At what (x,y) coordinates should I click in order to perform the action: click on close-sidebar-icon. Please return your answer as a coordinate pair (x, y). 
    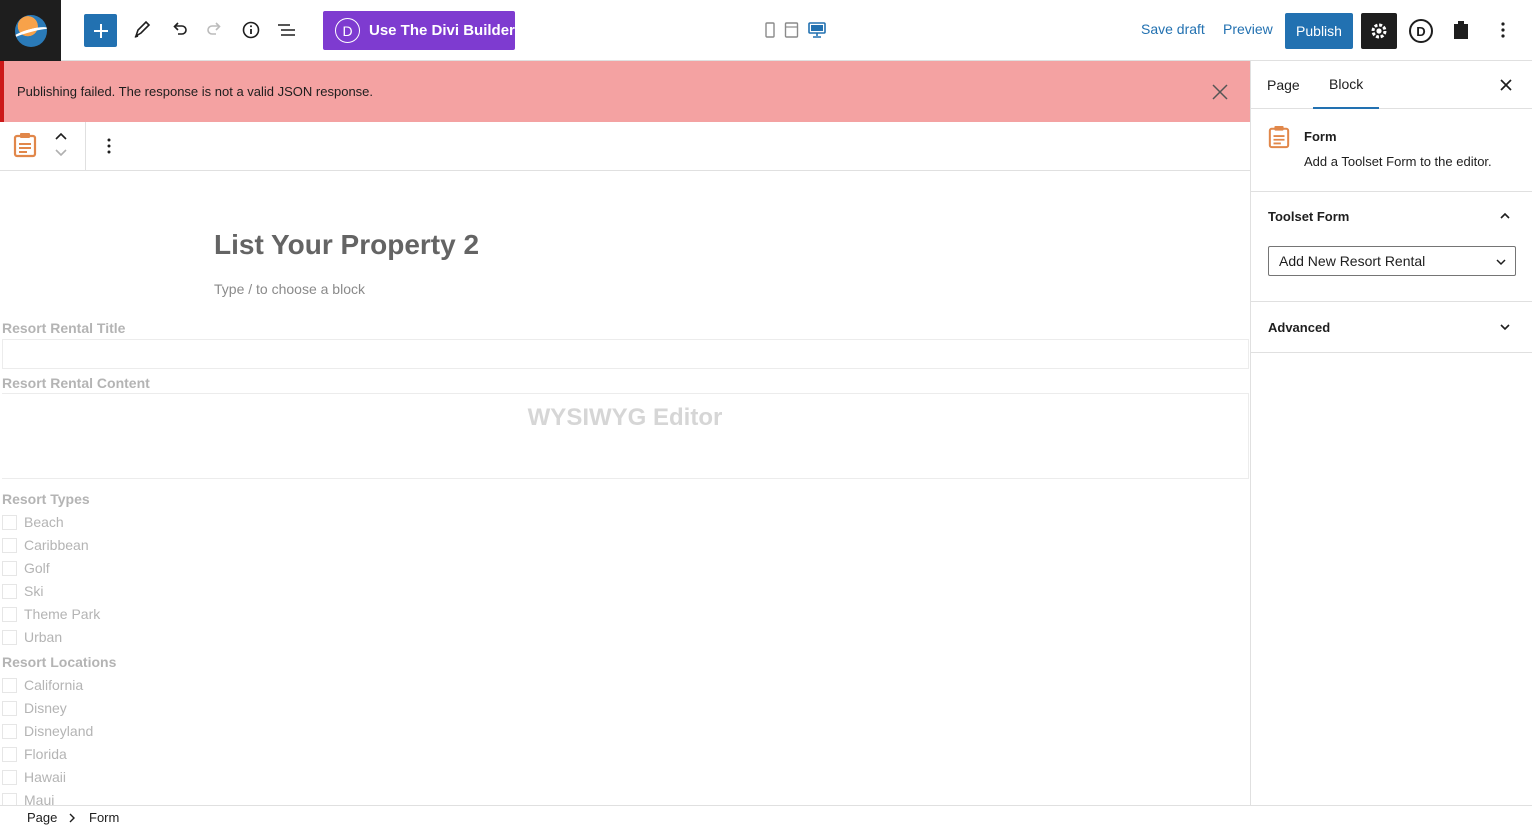
    Looking at the image, I should click on (1506, 85).